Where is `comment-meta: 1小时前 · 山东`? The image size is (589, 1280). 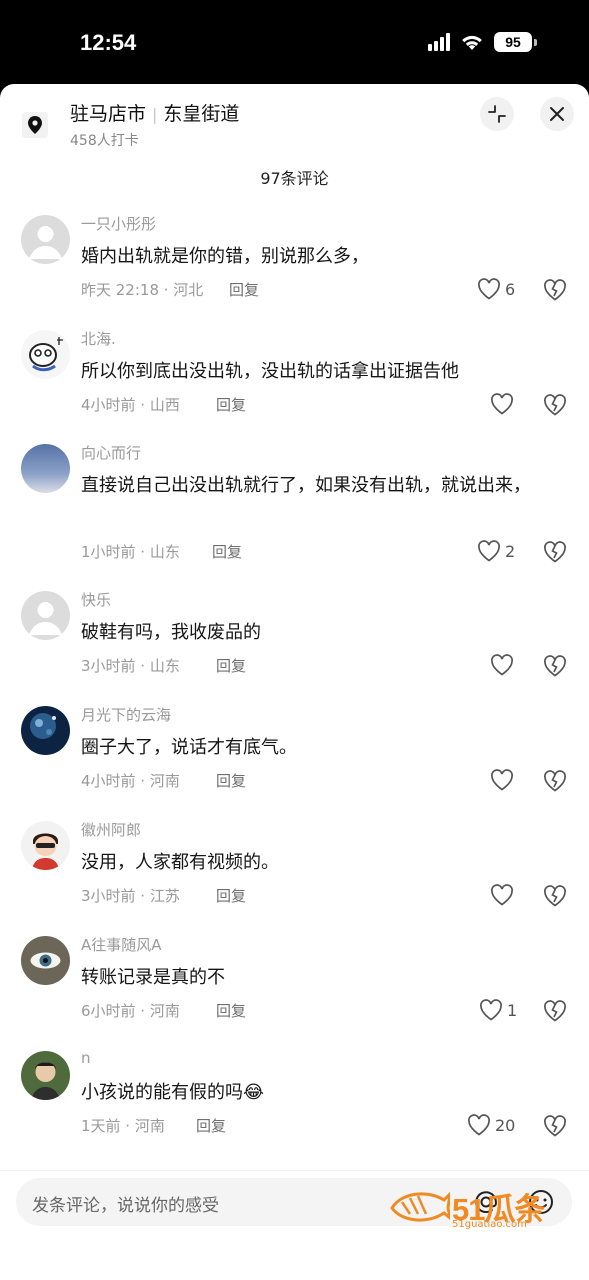
comment-meta: 1小时前 · 山东 is located at coordinates (130, 552).